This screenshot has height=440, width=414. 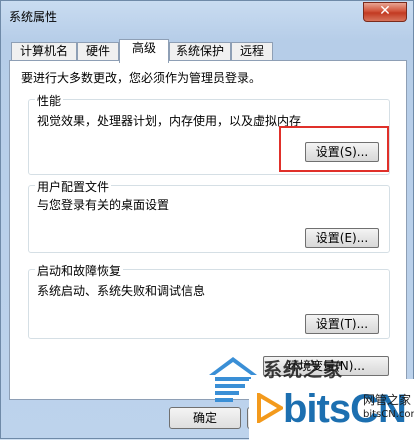 What do you see at coordinates (98, 51) in the screenshot?
I see `tab-hardware: 硬件` at bounding box center [98, 51].